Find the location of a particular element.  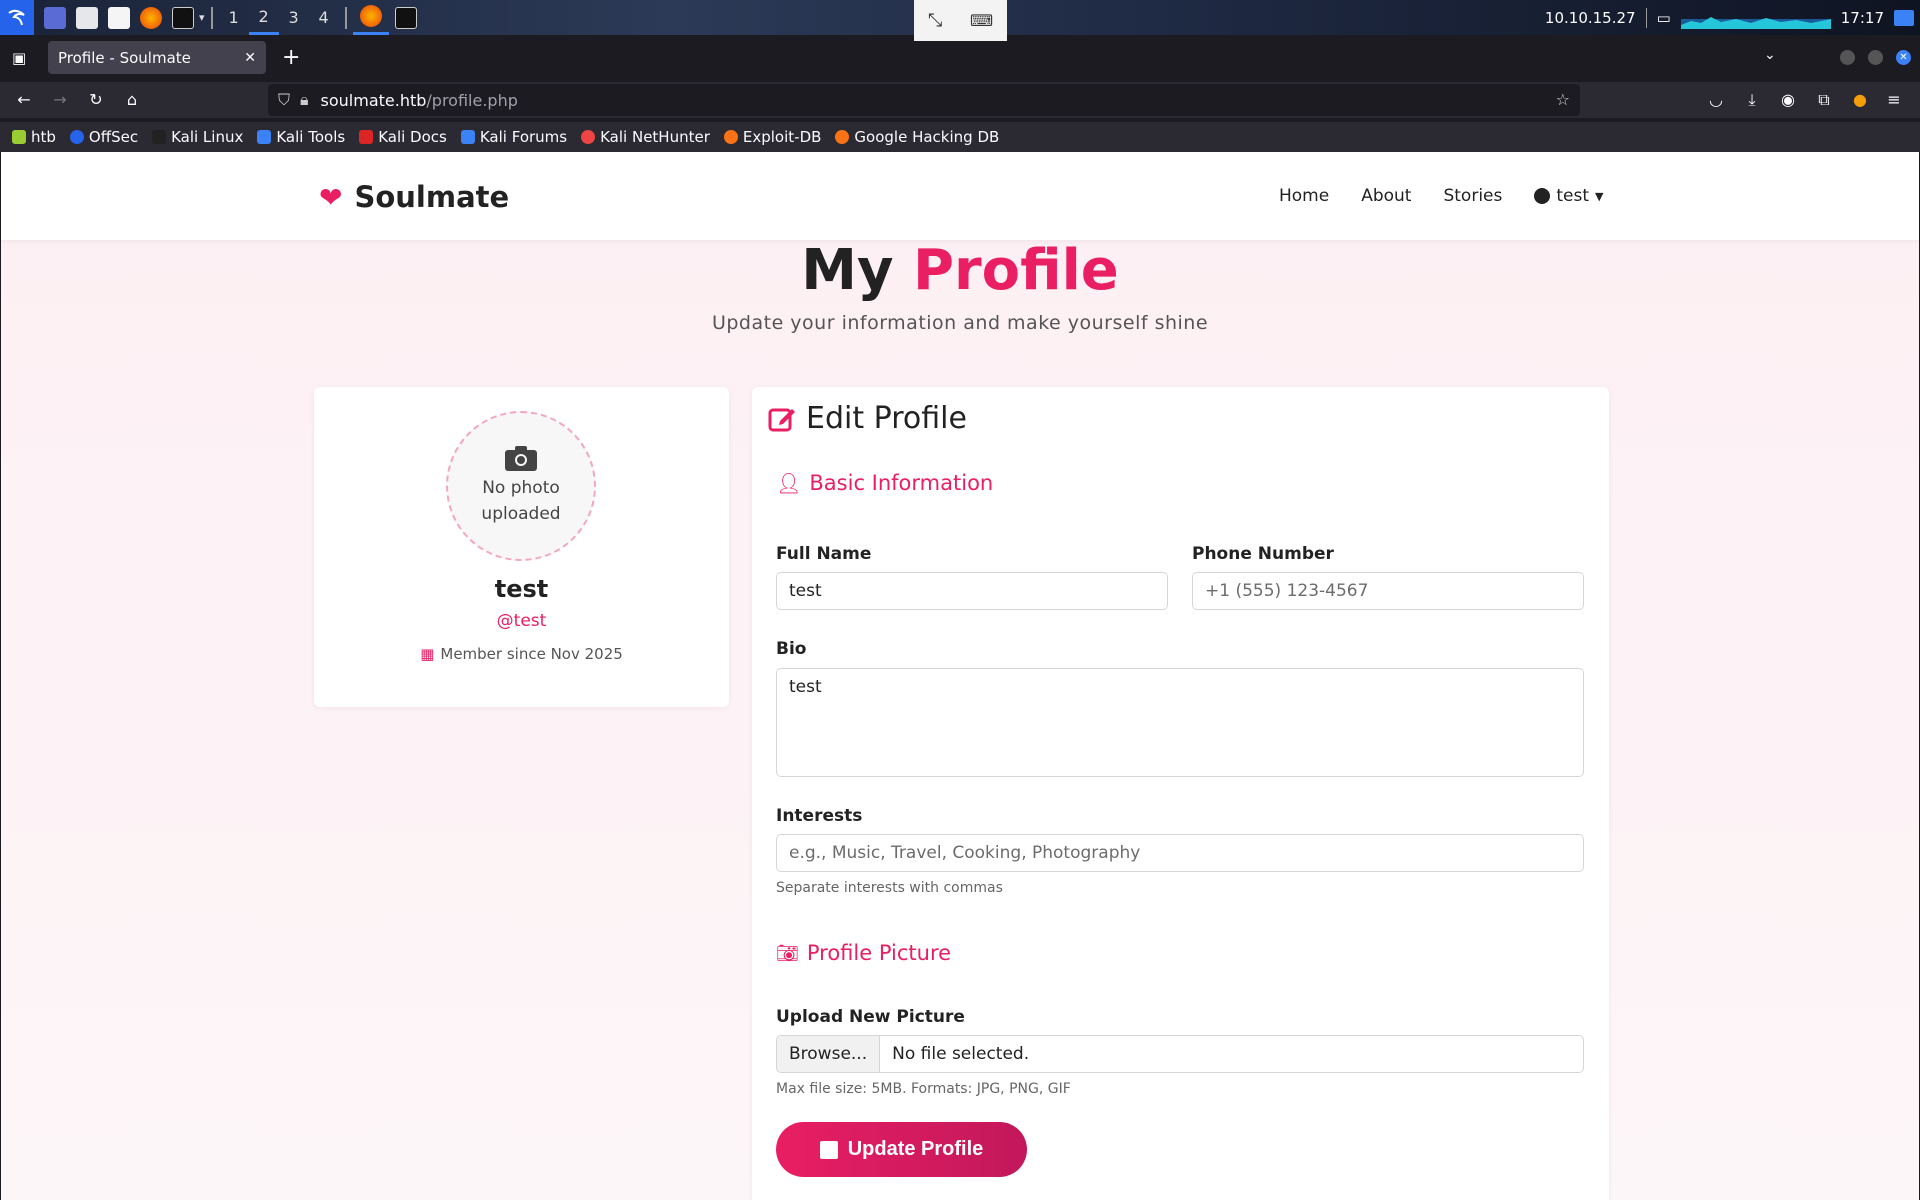

no-photo-line1: No photo is located at coordinates (521, 488).